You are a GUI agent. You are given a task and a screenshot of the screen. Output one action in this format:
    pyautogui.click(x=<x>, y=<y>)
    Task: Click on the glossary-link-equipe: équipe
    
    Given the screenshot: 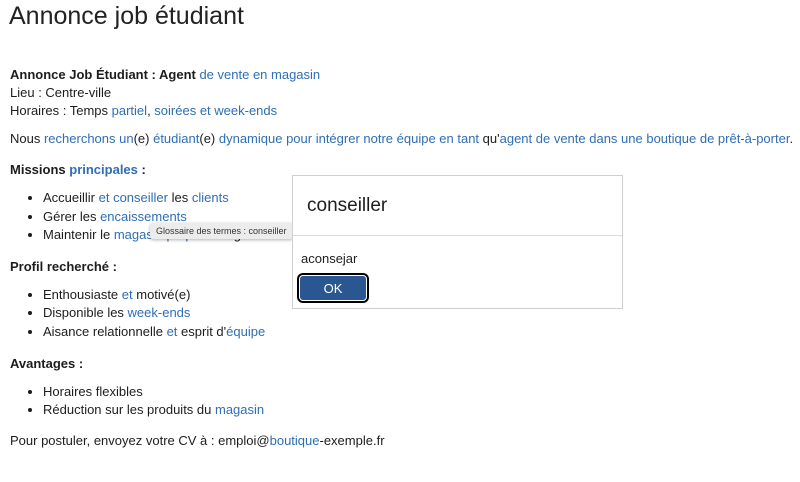 What is the action you would take?
    pyautogui.click(x=245, y=331)
    